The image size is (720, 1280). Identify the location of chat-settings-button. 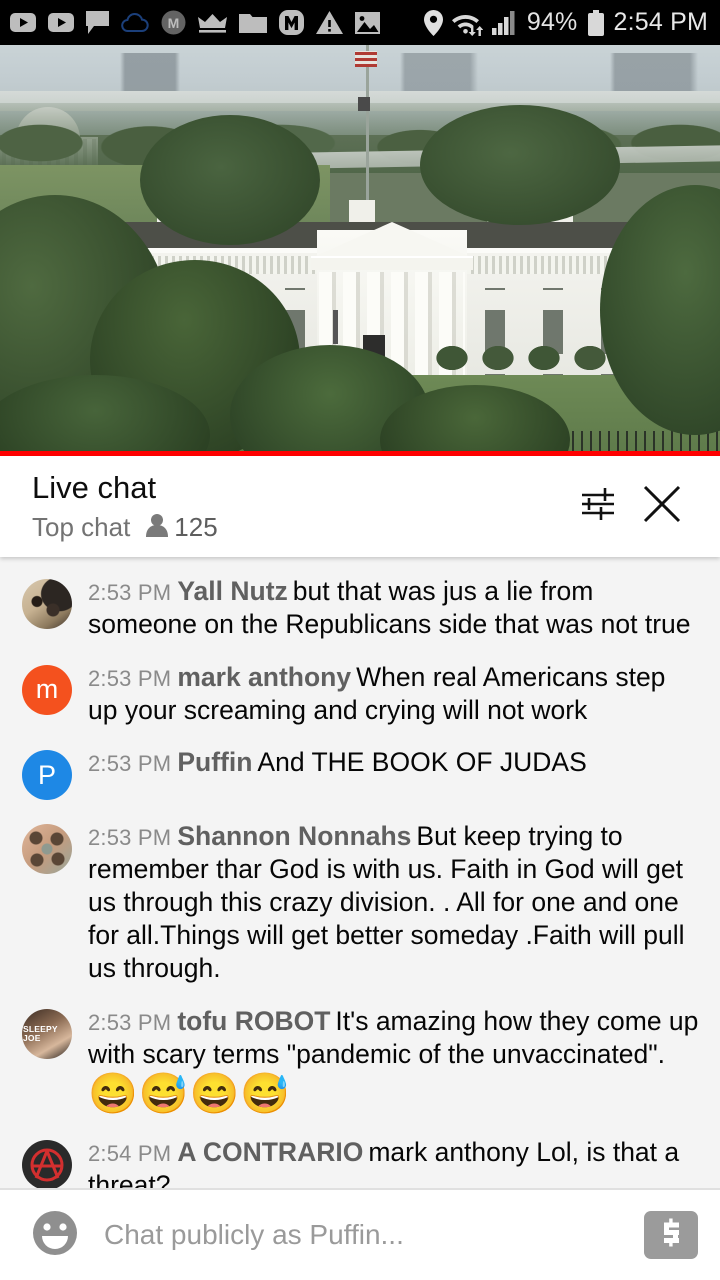
(598, 507).